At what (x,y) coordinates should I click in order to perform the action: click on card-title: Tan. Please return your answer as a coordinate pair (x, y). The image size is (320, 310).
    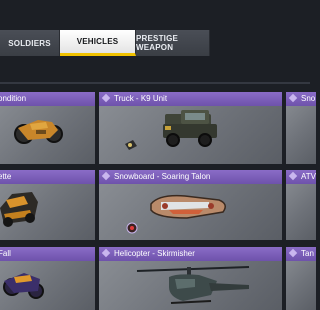
    Looking at the image, I should click on (307, 253).